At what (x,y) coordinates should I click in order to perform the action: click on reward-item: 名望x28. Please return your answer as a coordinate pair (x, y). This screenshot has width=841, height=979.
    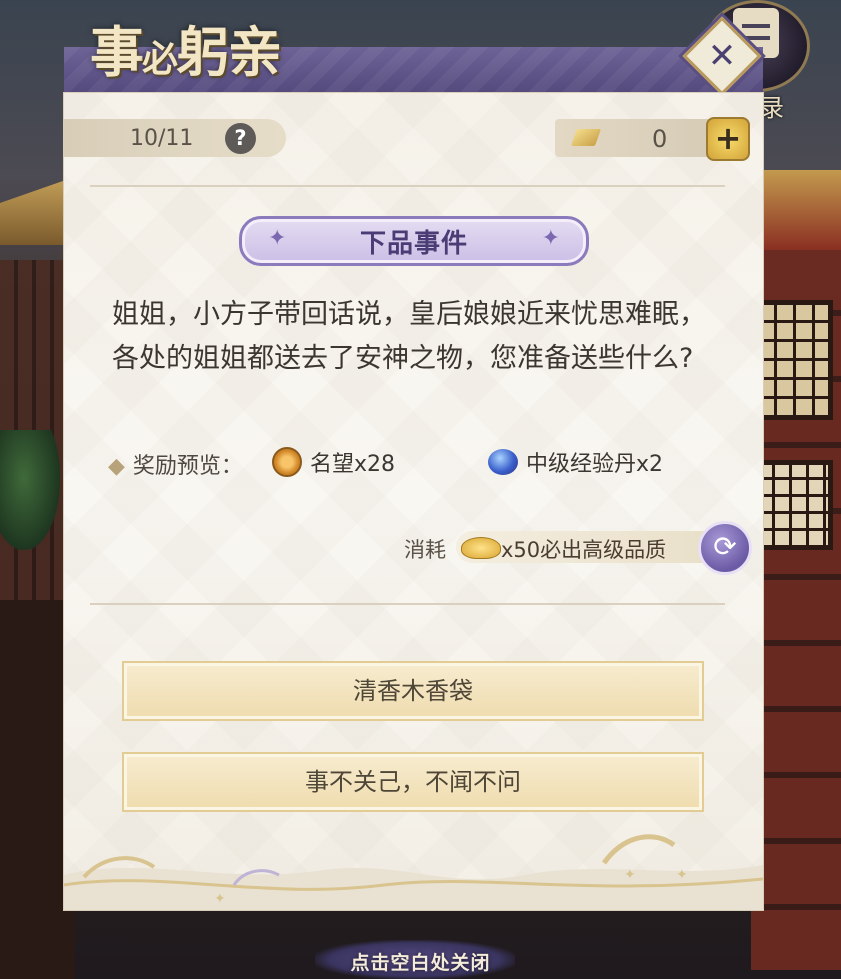
    Looking at the image, I should click on (333, 462).